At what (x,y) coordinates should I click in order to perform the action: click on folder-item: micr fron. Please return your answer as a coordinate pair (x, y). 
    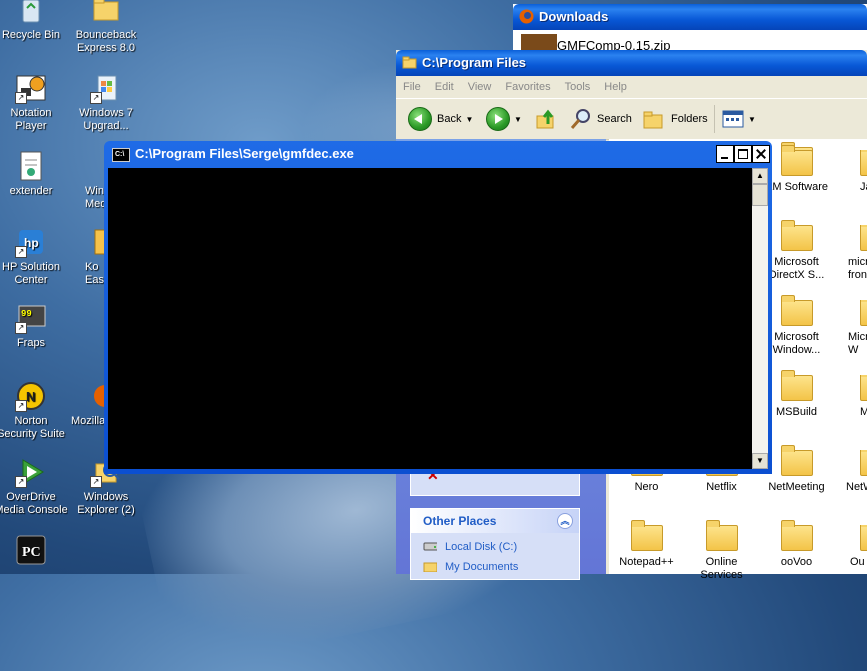
    Looking at the image, I should click on (850, 253).